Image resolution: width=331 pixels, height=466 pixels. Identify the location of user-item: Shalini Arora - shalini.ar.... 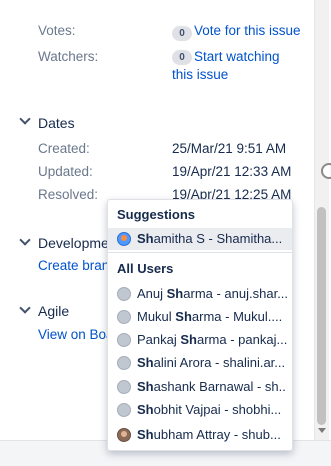
(200, 363).